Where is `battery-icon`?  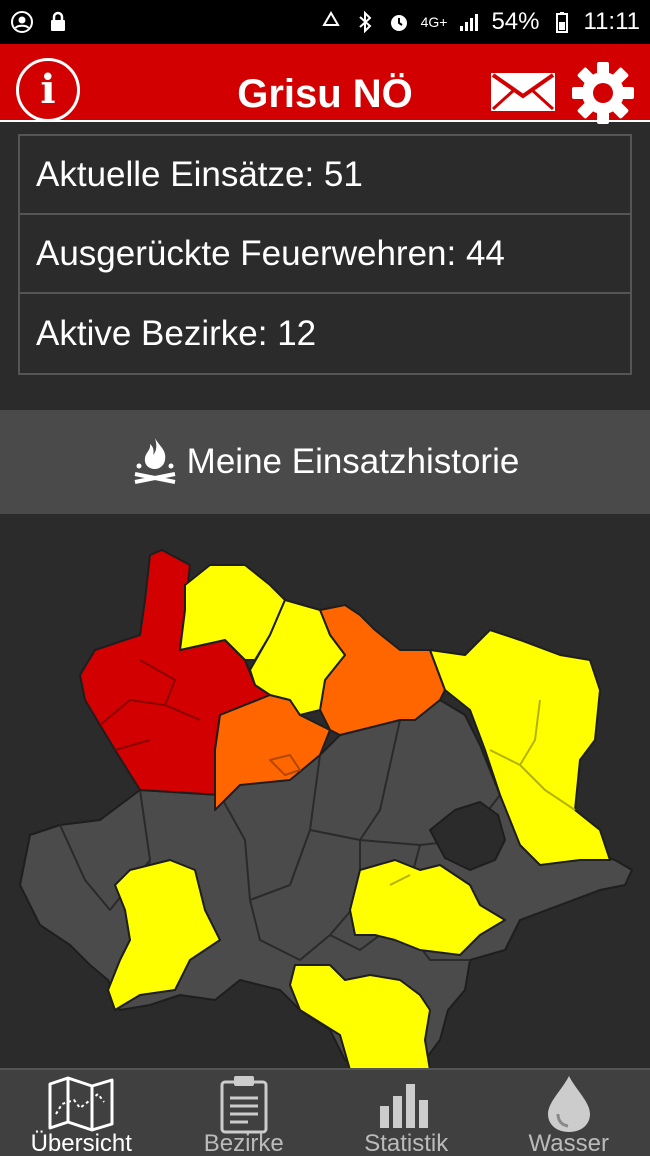
battery-icon is located at coordinates (561, 22).